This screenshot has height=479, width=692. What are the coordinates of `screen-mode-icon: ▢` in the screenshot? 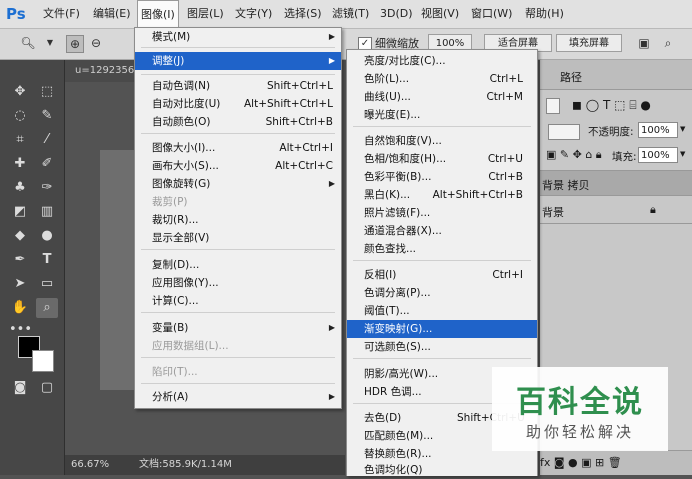 It's located at (47, 388).